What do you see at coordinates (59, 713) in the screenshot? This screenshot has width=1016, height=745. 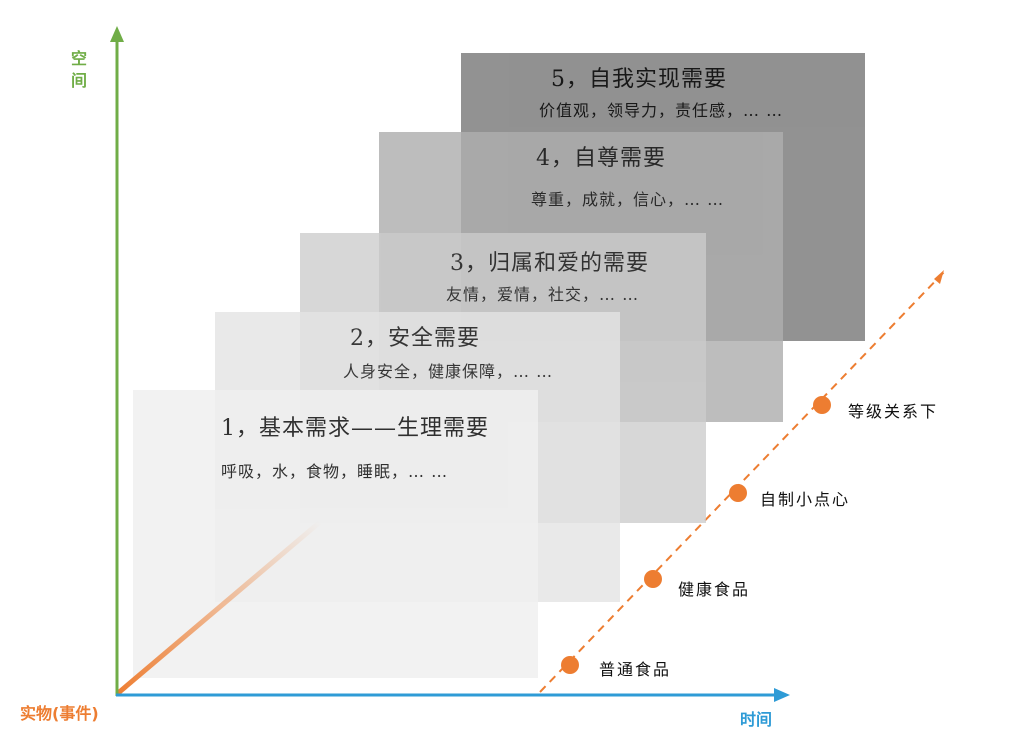 I see `origin-label: 实物(事件)` at bounding box center [59, 713].